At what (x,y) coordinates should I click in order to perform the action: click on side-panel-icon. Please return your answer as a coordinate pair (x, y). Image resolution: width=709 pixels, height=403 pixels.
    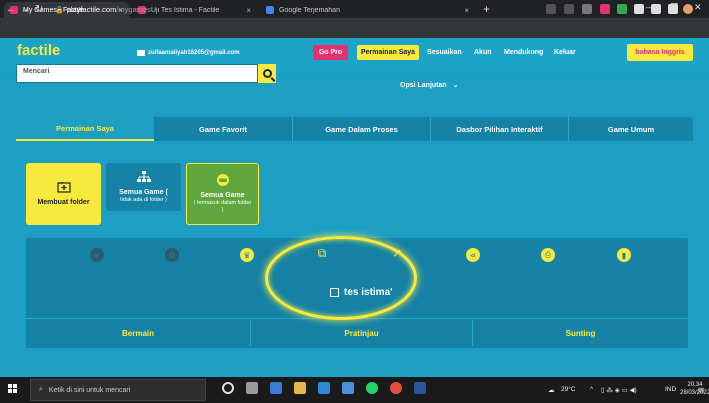
    Looking at the image, I should click on (673, 9).